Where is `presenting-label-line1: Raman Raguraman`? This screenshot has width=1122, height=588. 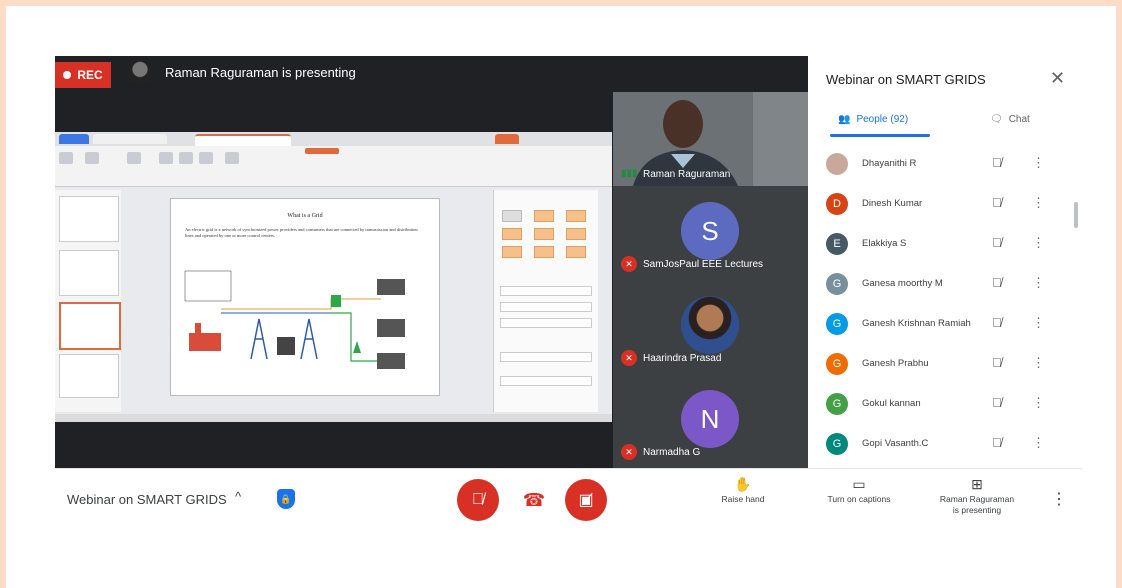 presenting-label-line1: Raman Raguraman is located at coordinates (977, 499).